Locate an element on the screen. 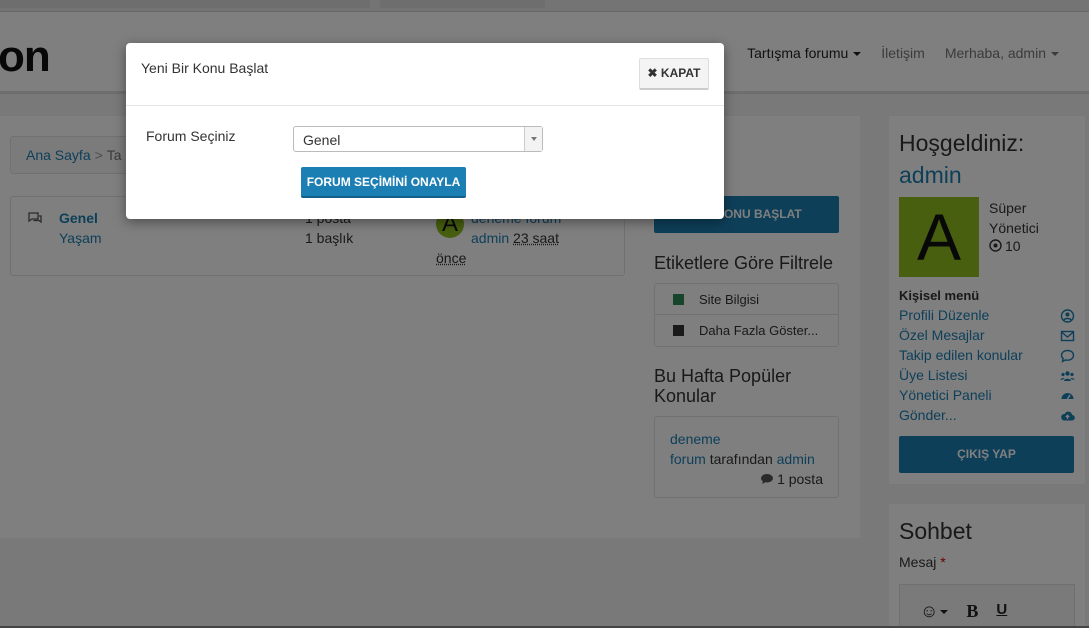 Image resolution: width=1089 pixels, height=628 pixels. close-button: ✖ KAPAT is located at coordinates (674, 74).